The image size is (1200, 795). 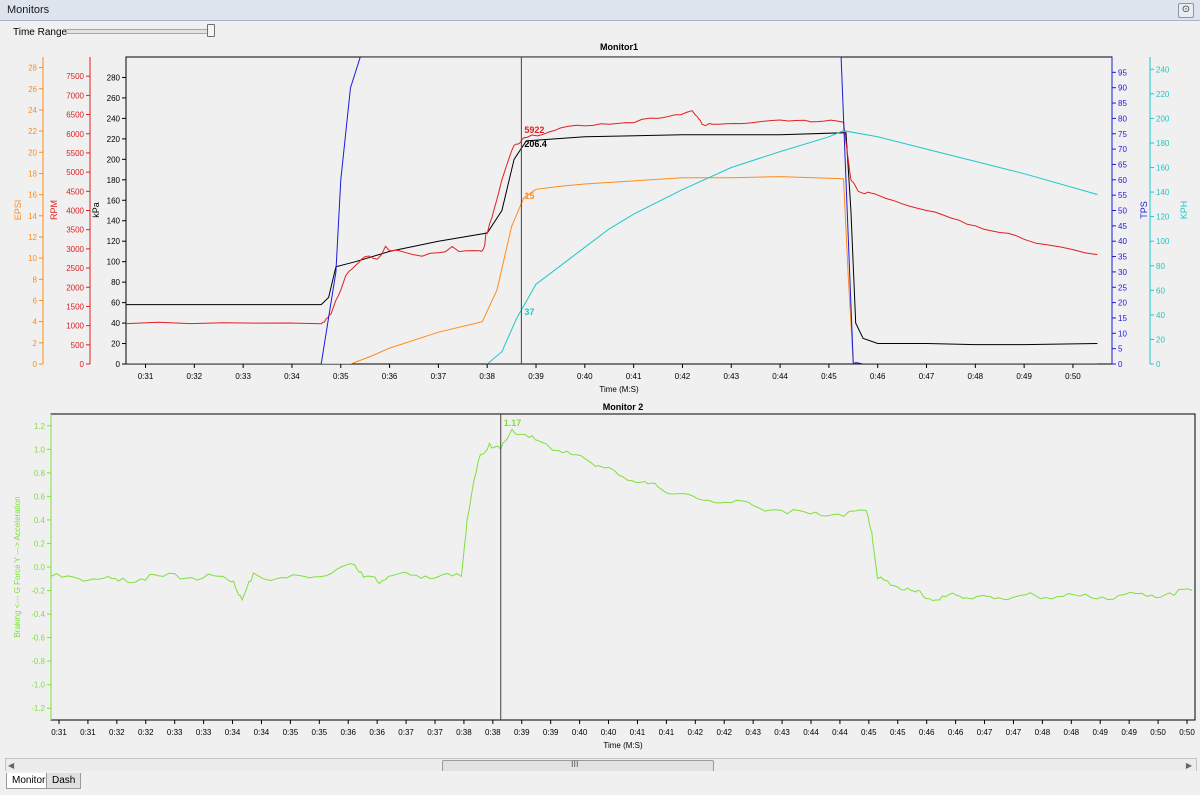 I want to click on scroll-left-icon: ◀, so click(x=11, y=765).